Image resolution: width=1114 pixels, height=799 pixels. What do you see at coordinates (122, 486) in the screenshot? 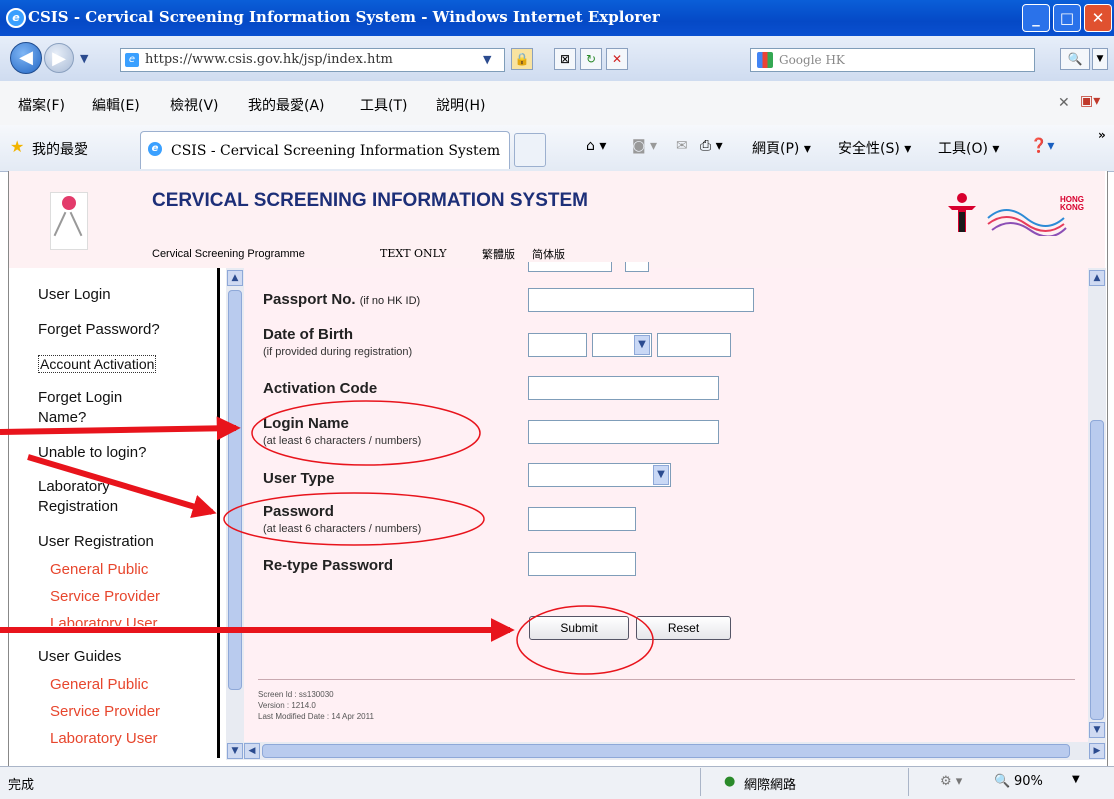
I see `annotation-arrow-password` at bounding box center [122, 486].